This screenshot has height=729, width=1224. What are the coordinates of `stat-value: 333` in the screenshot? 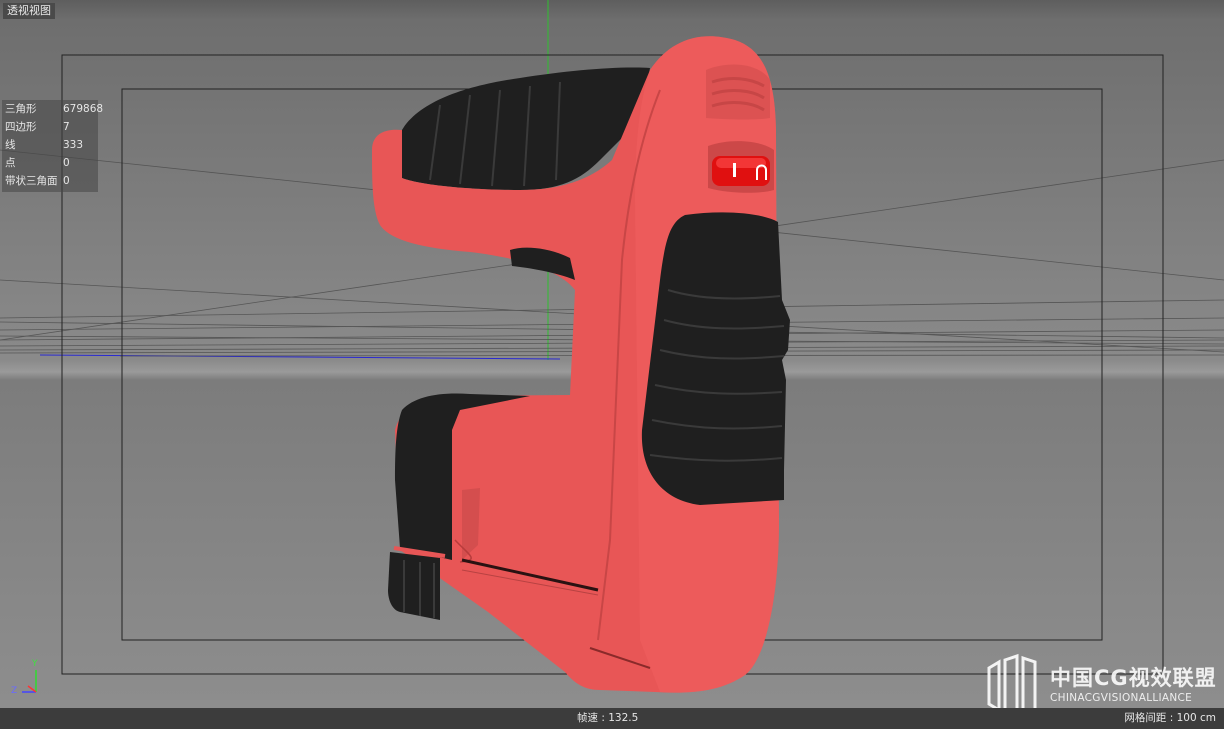 It's located at (73, 145).